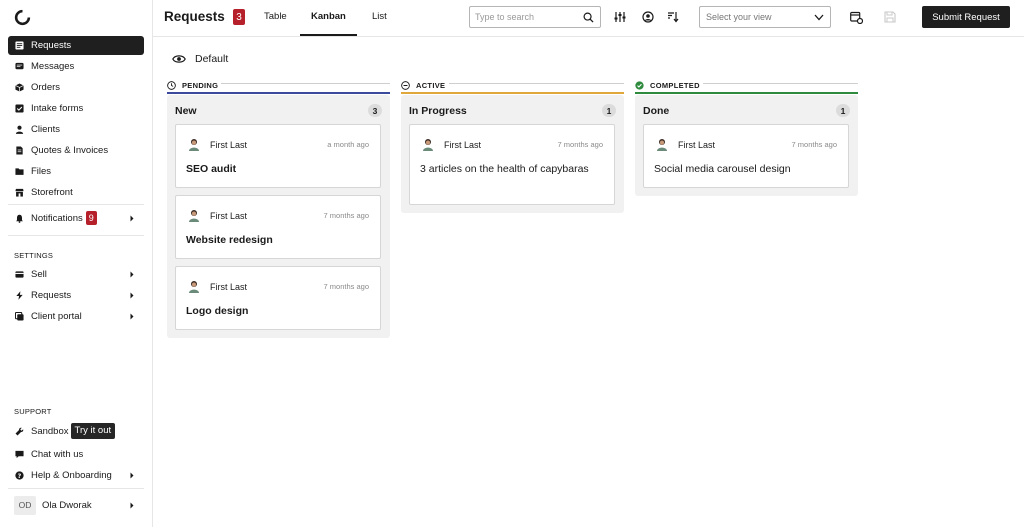  I want to click on avatar: OD, so click(25, 505).